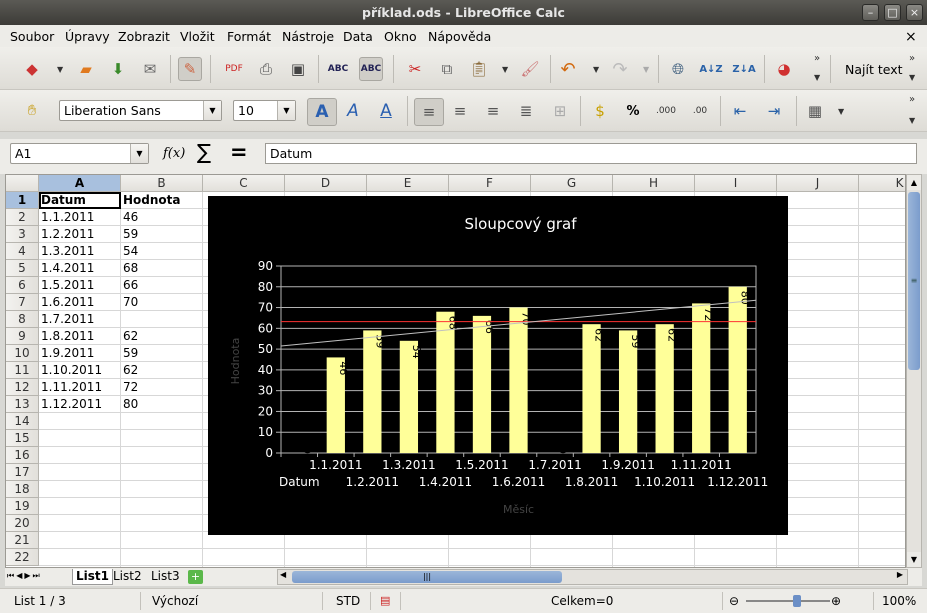 The height and width of the screenshot is (613, 927). Describe the element at coordinates (911, 37) in the screenshot. I see `close-document-icon: ×` at that location.